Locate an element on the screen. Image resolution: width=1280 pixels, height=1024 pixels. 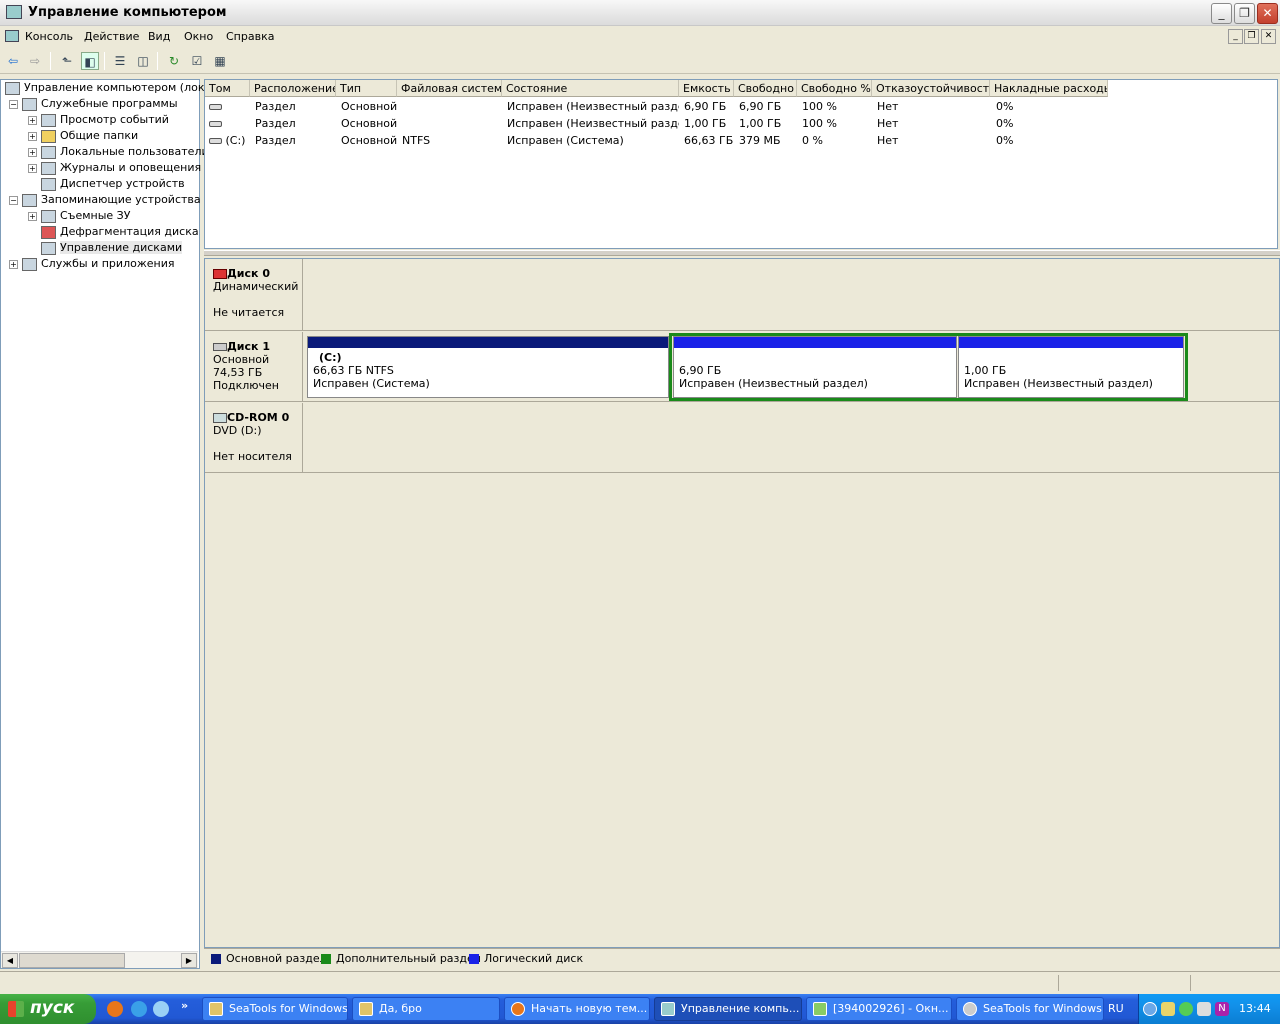
internet-explorer-icon is located at coordinates (139, 1009).